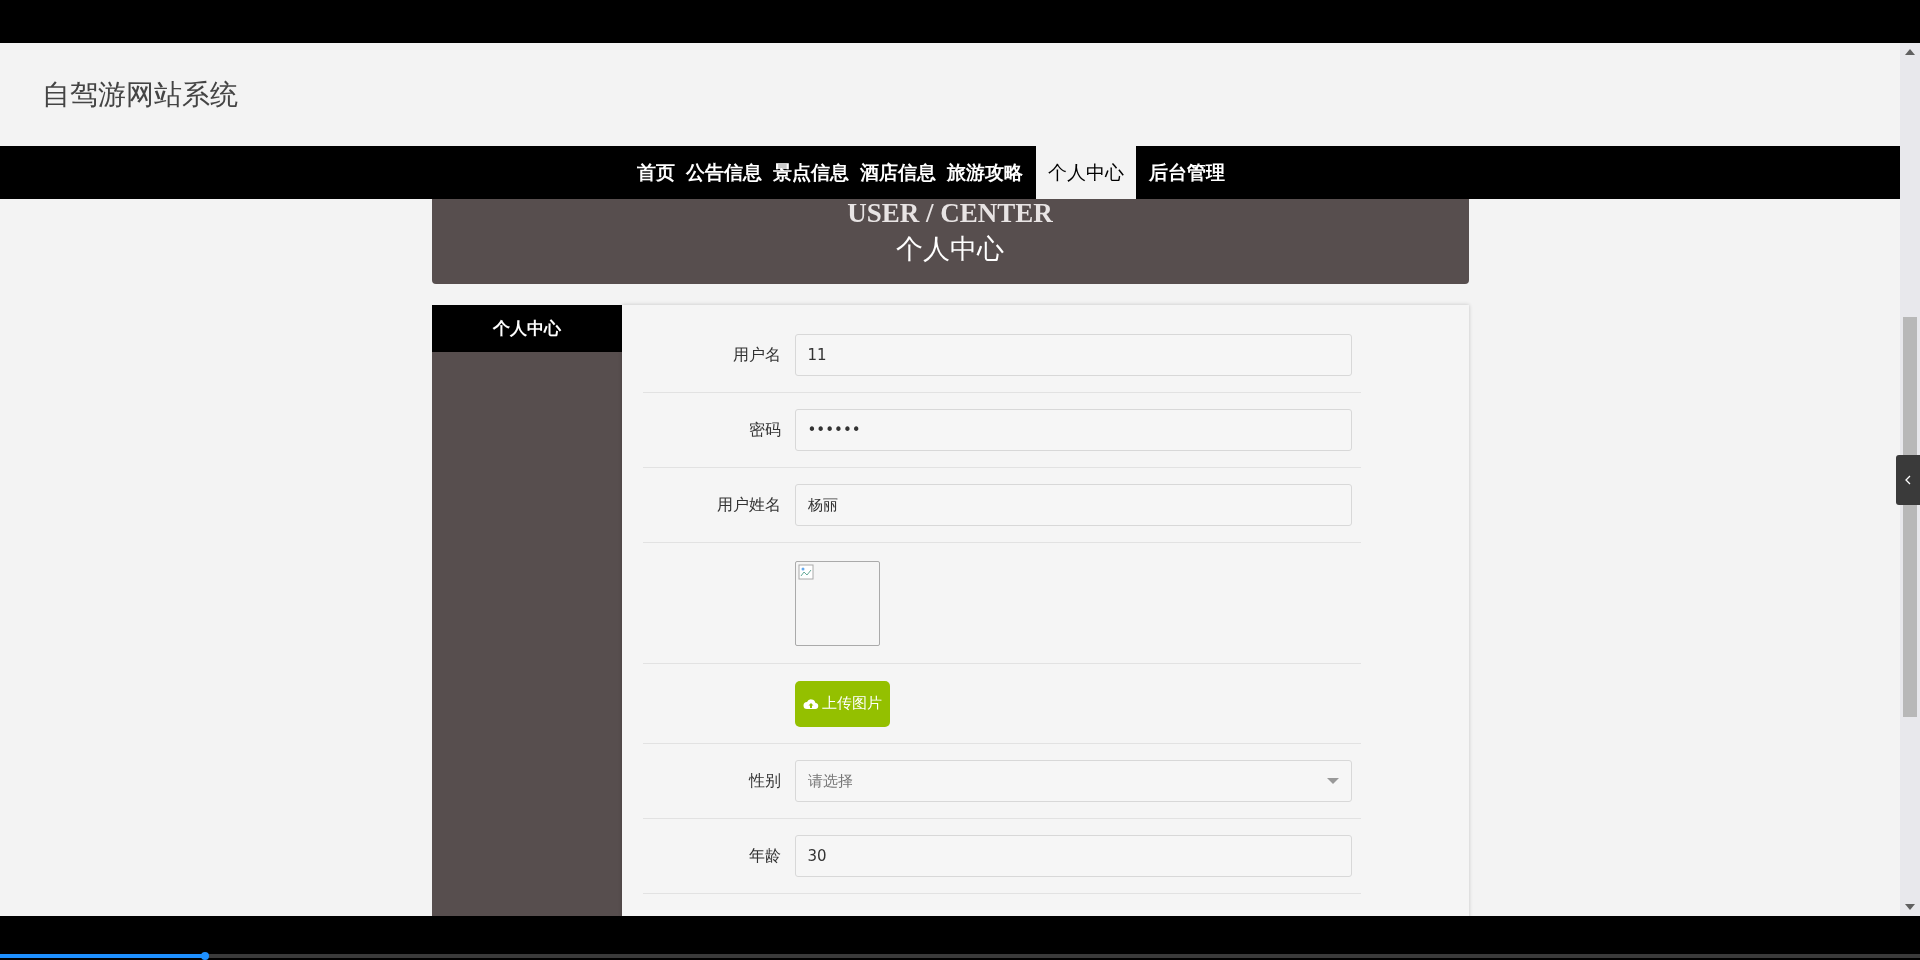 The height and width of the screenshot is (960, 1920). What do you see at coordinates (1073, 430) in the screenshot?
I see `input-field: ••••••` at bounding box center [1073, 430].